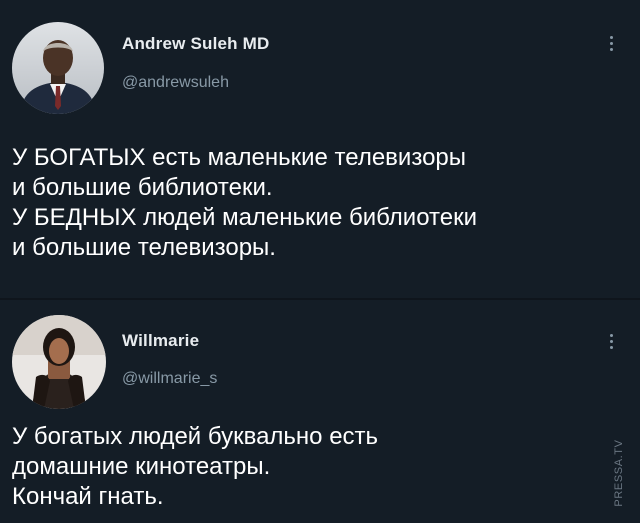 The width and height of the screenshot is (640, 523). Describe the element at coordinates (88, 496) in the screenshot. I see `tweet-text-line: Кончай гнать.` at that location.